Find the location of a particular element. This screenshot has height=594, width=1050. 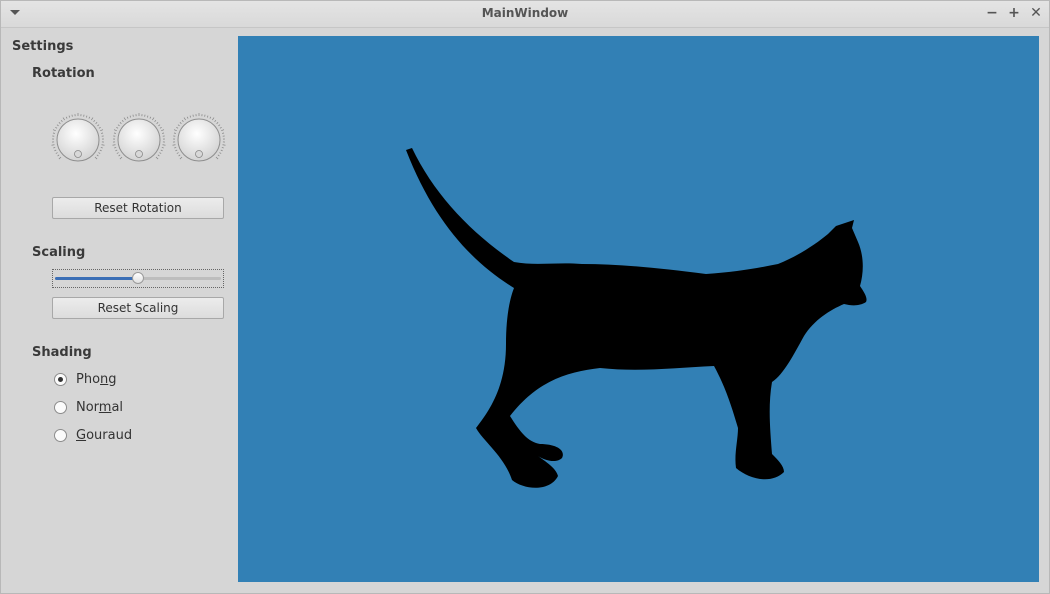

gouraud-radio is located at coordinates (60, 435).